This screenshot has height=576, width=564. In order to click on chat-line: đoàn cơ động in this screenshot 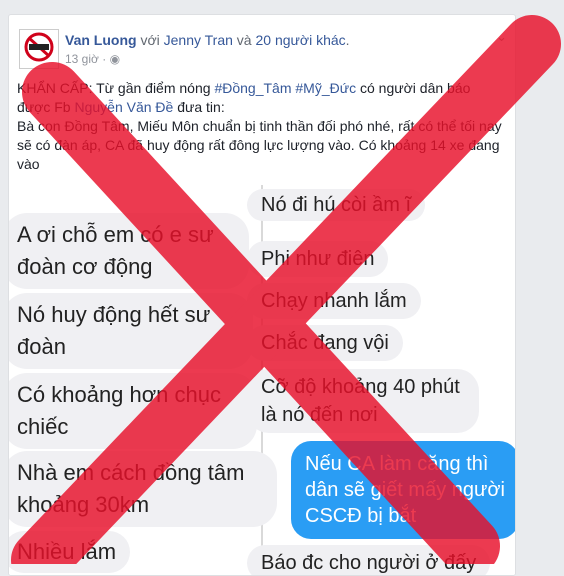, I will do `click(85, 266)`.